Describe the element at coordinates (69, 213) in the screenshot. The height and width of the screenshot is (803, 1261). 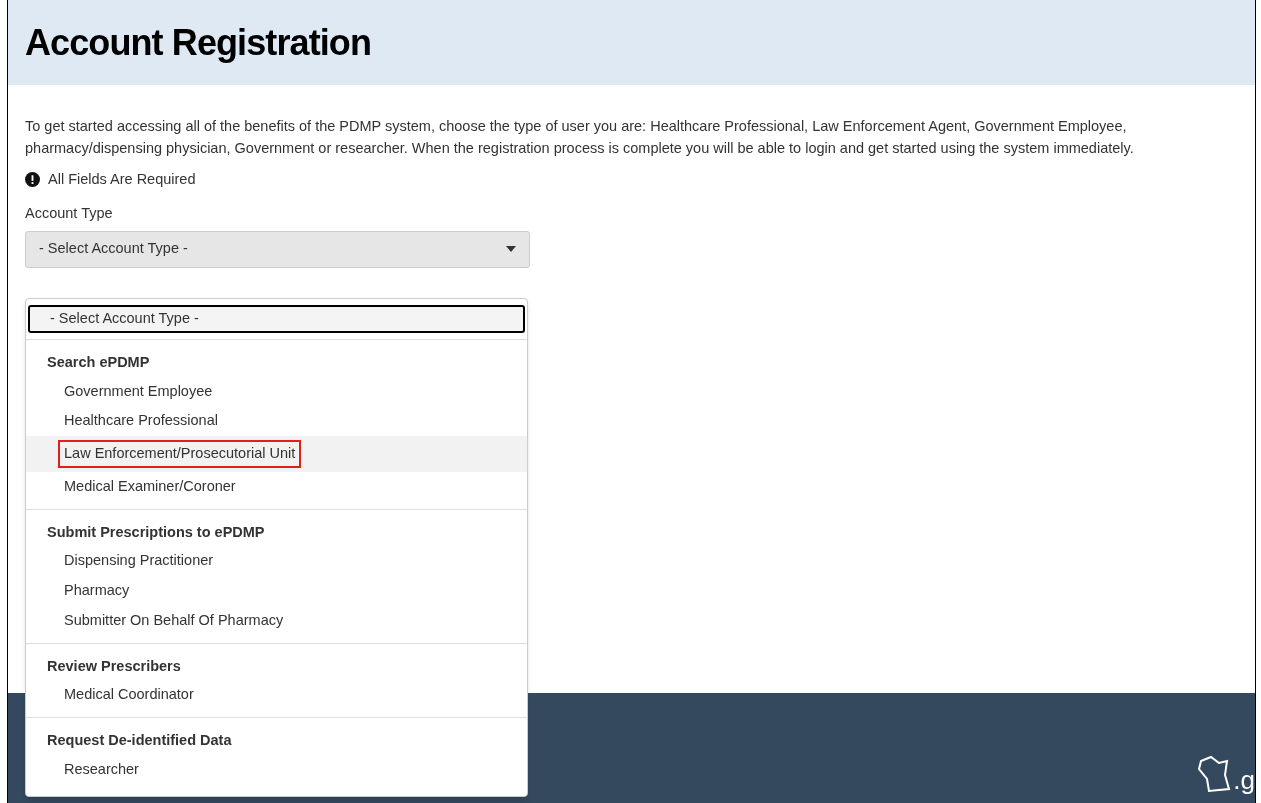
I see `field-label: Account Type` at that location.